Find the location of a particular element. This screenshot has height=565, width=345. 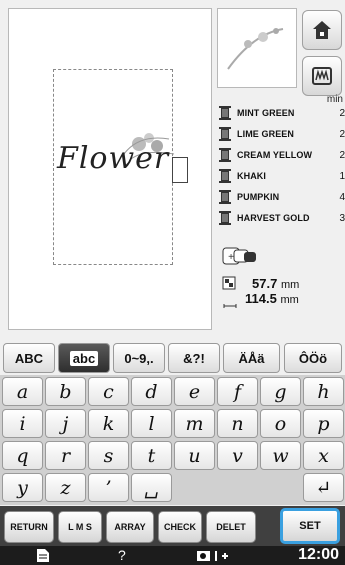

home-icon is located at coordinates (322, 30).